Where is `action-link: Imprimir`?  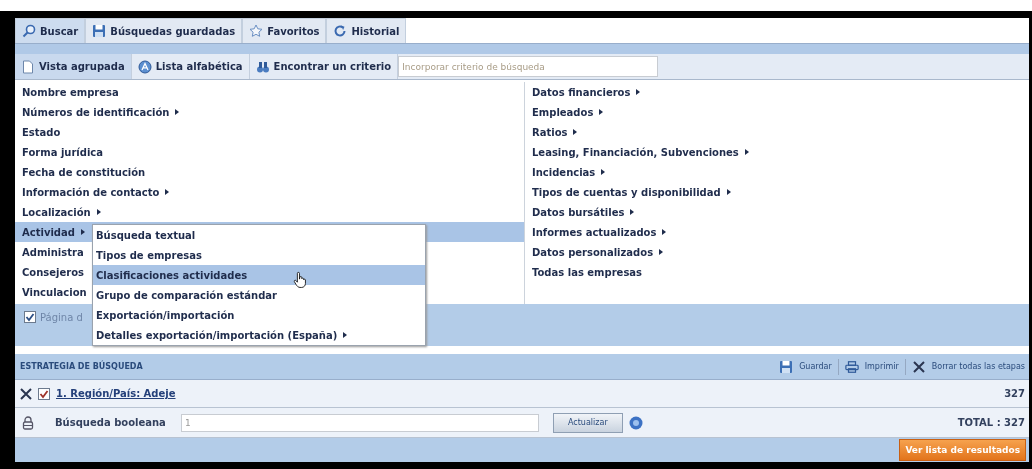
action-link: Imprimir is located at coordinates (881, 366).